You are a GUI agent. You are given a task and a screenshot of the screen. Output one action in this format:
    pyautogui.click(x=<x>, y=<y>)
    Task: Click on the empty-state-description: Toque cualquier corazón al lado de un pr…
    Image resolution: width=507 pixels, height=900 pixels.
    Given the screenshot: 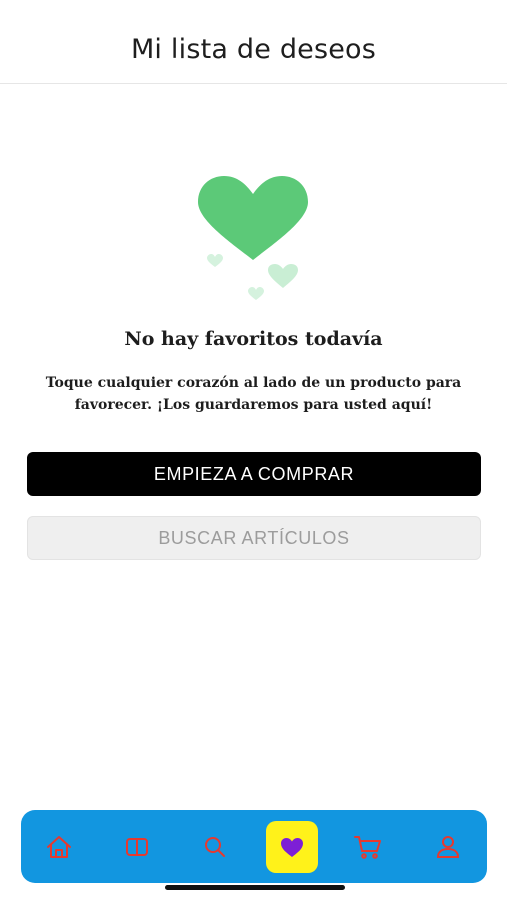 What is the action you would take?
    pyautogui.click(x=253, y=394)
    